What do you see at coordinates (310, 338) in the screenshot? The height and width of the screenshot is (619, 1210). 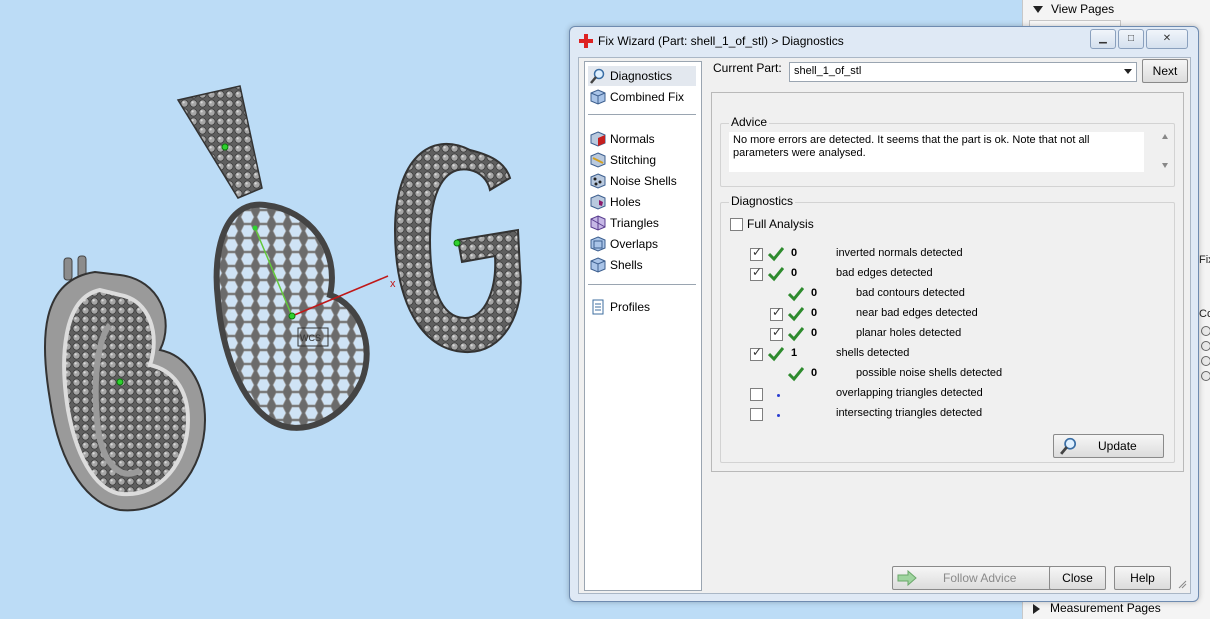 I see `origin-label: WCS` at bounding box center [310, 338].